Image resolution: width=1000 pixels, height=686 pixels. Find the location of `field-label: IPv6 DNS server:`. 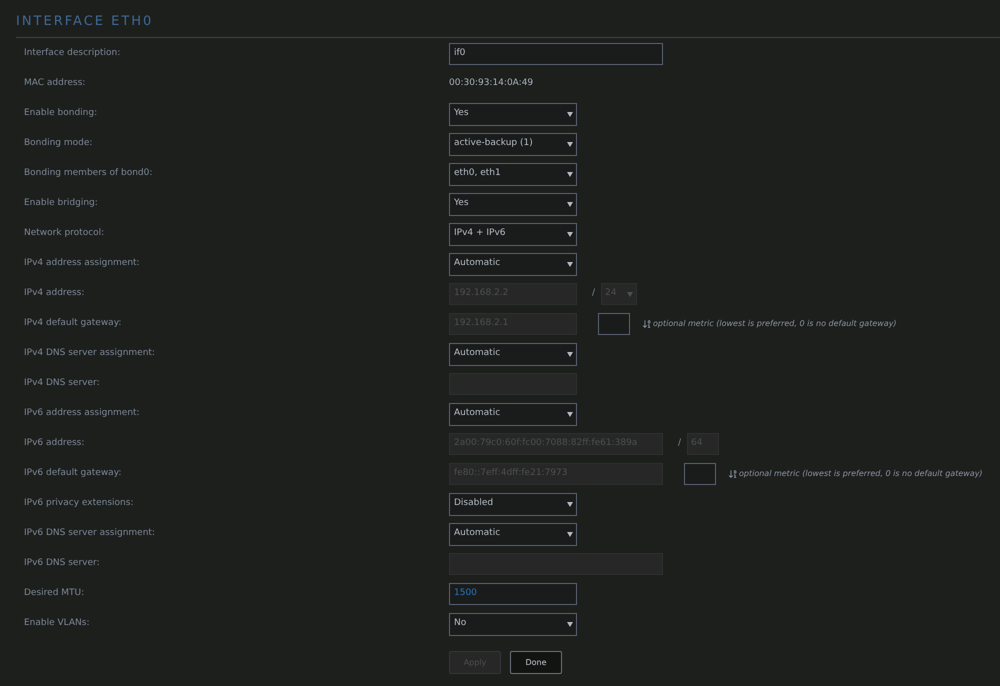

field-label: IPv6 DNS server: is located at coordinates (62, 563).